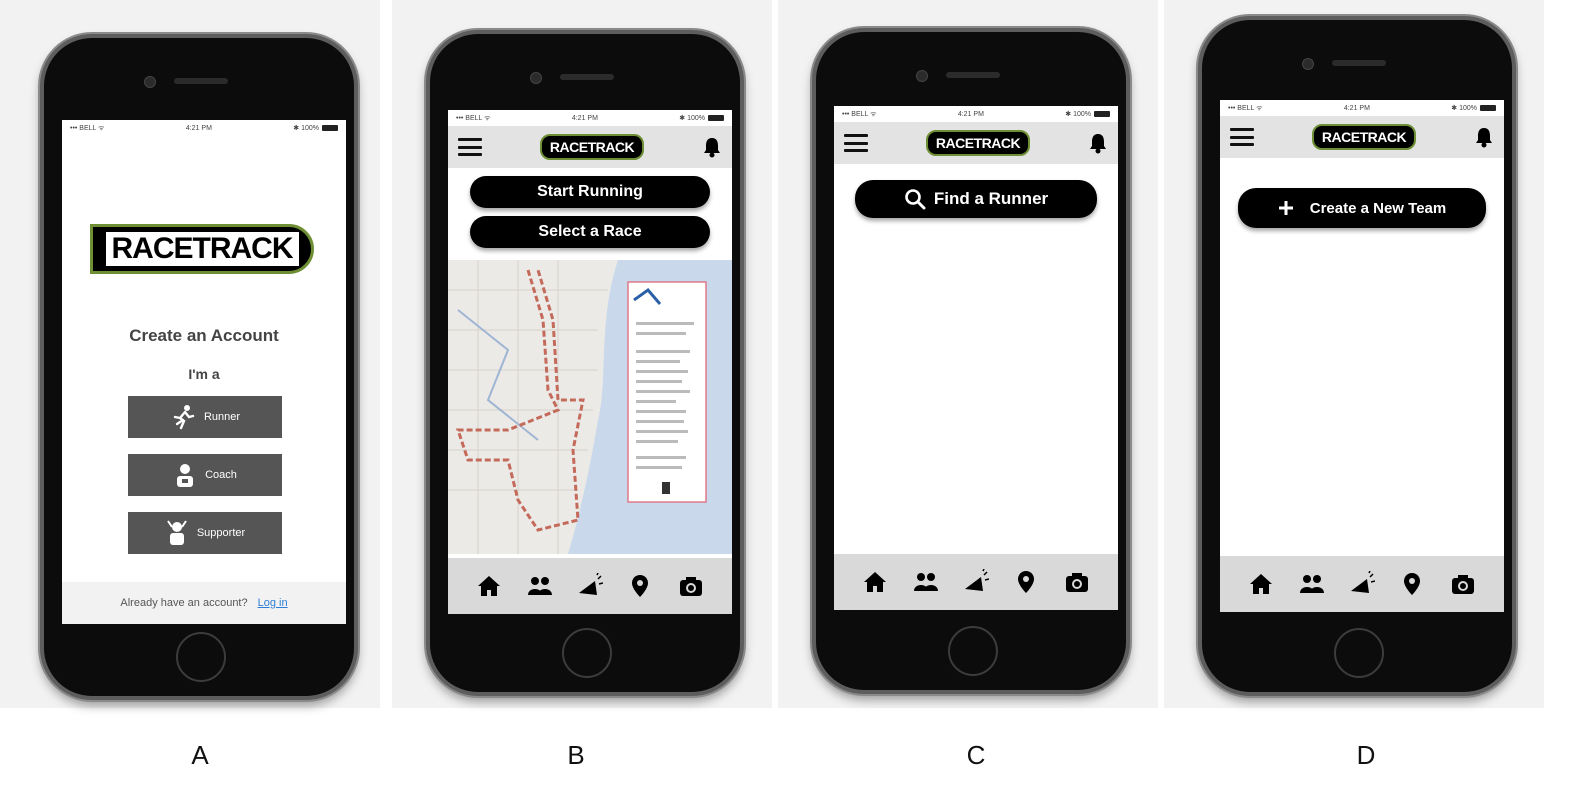 This screenshot has height=798, width=1576. Describe the element at coordinates (185, 475) in the screenshot. I see `coach-icon` at that location.